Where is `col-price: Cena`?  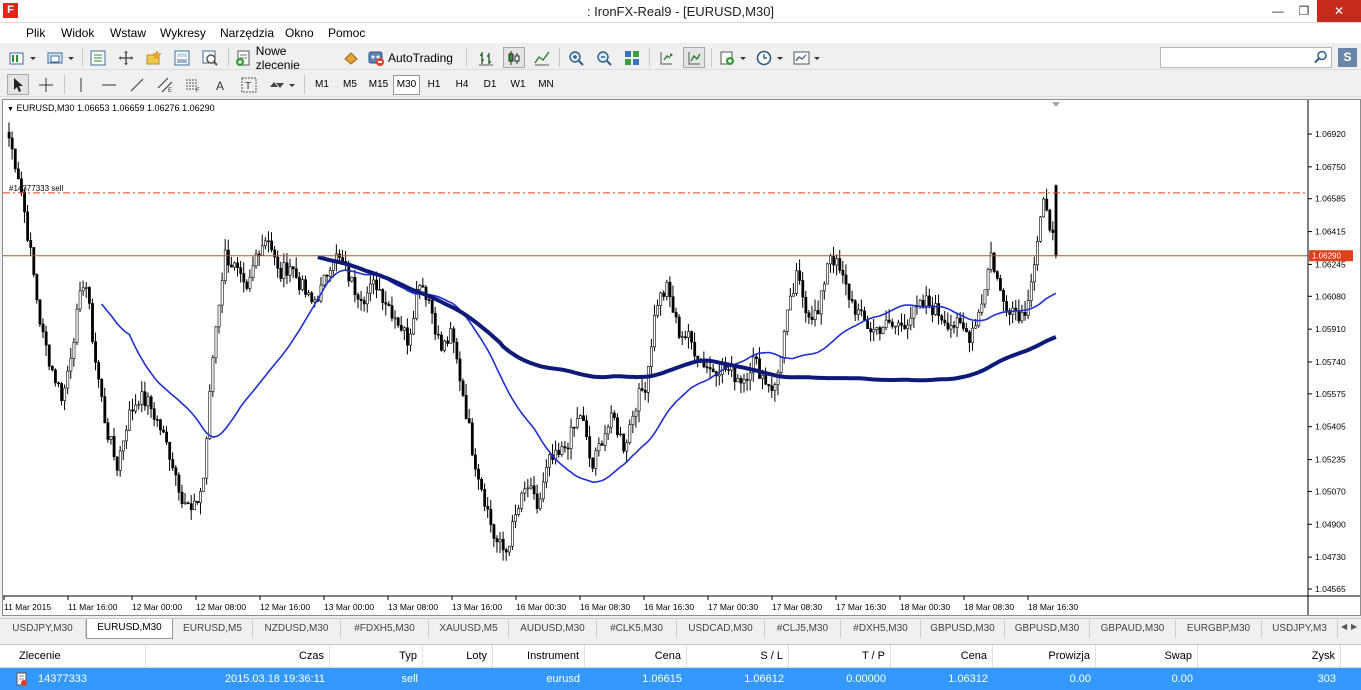 col-price: Cena is located at coordinates (636, 656).